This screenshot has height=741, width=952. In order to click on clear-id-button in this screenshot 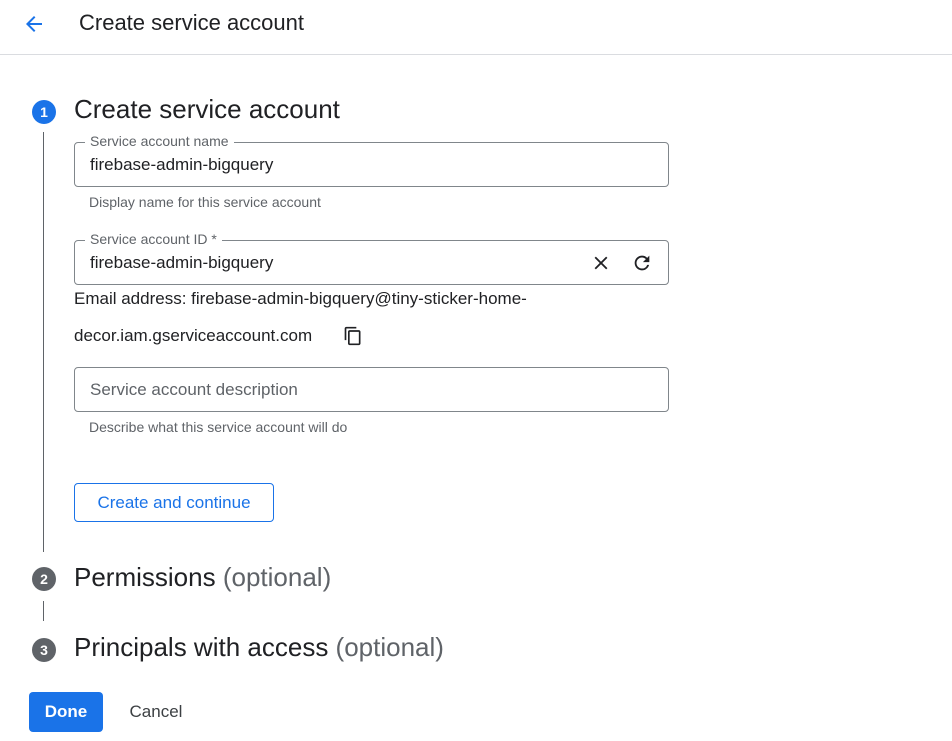, I will do `click(601, 263)`.